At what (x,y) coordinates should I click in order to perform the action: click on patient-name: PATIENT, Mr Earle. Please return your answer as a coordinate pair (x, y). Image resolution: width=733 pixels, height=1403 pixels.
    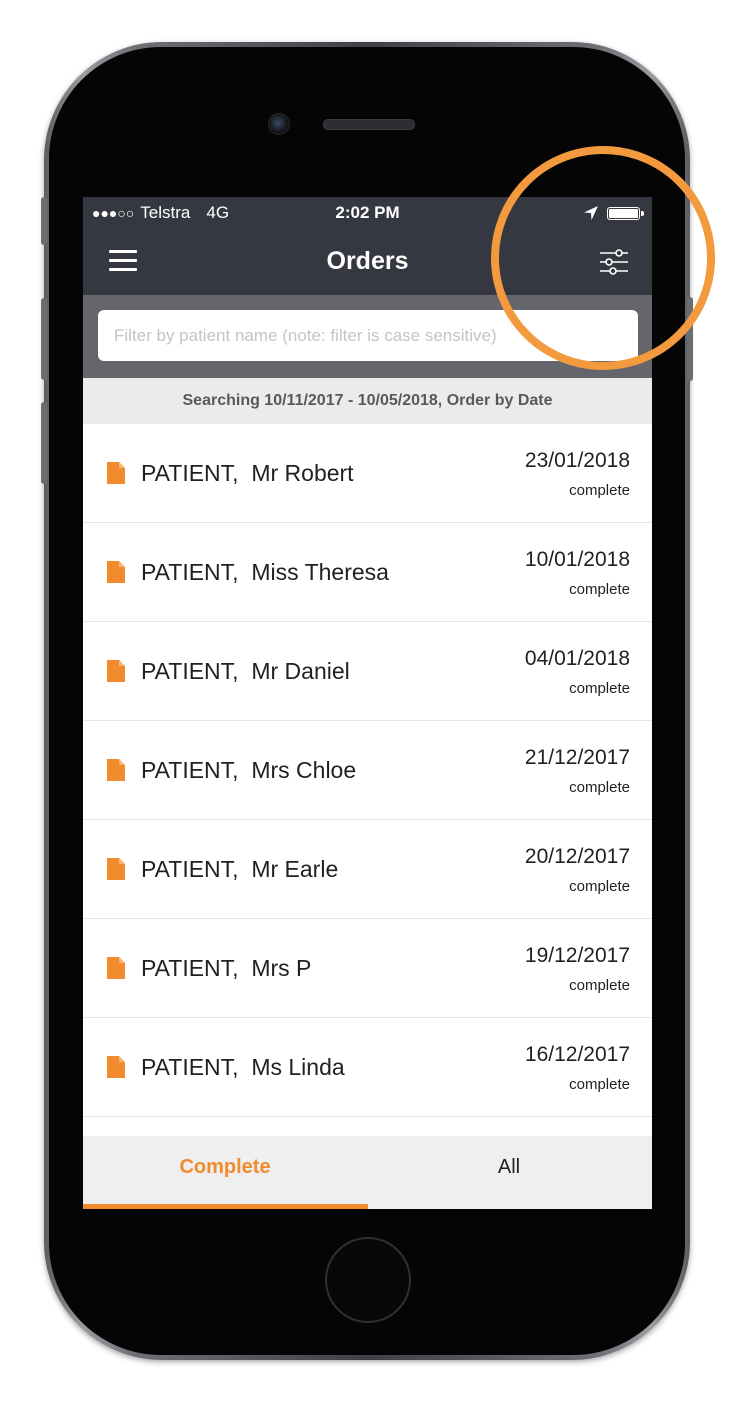
    Looking at the image, I should click on (240, 869).